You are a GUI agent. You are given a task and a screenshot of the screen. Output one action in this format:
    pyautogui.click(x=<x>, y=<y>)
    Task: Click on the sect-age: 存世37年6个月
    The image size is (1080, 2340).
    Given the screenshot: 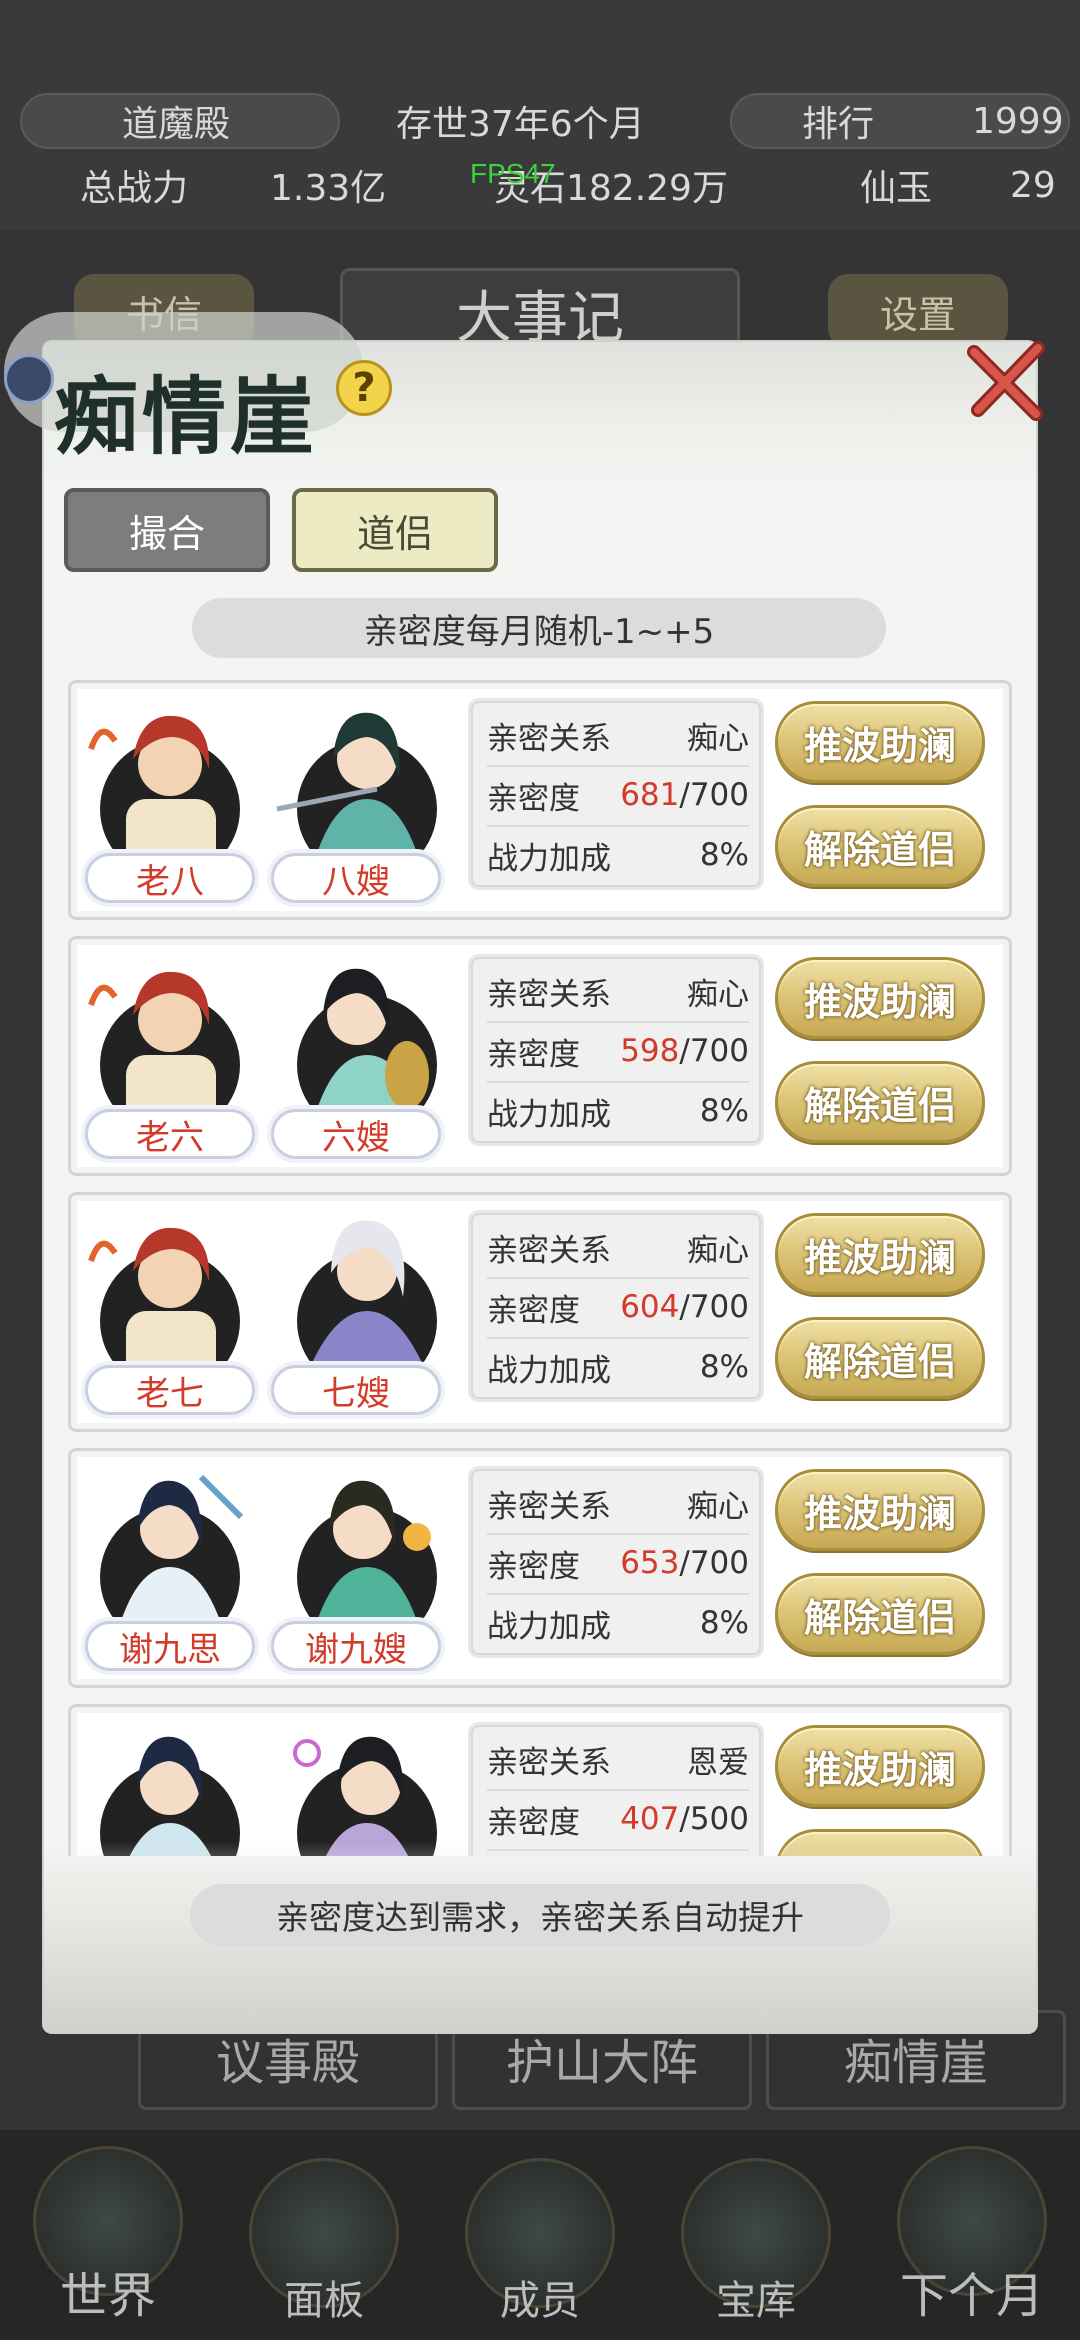 What is the action you would take?
    pyautogui.click(x=520, y=124)
    